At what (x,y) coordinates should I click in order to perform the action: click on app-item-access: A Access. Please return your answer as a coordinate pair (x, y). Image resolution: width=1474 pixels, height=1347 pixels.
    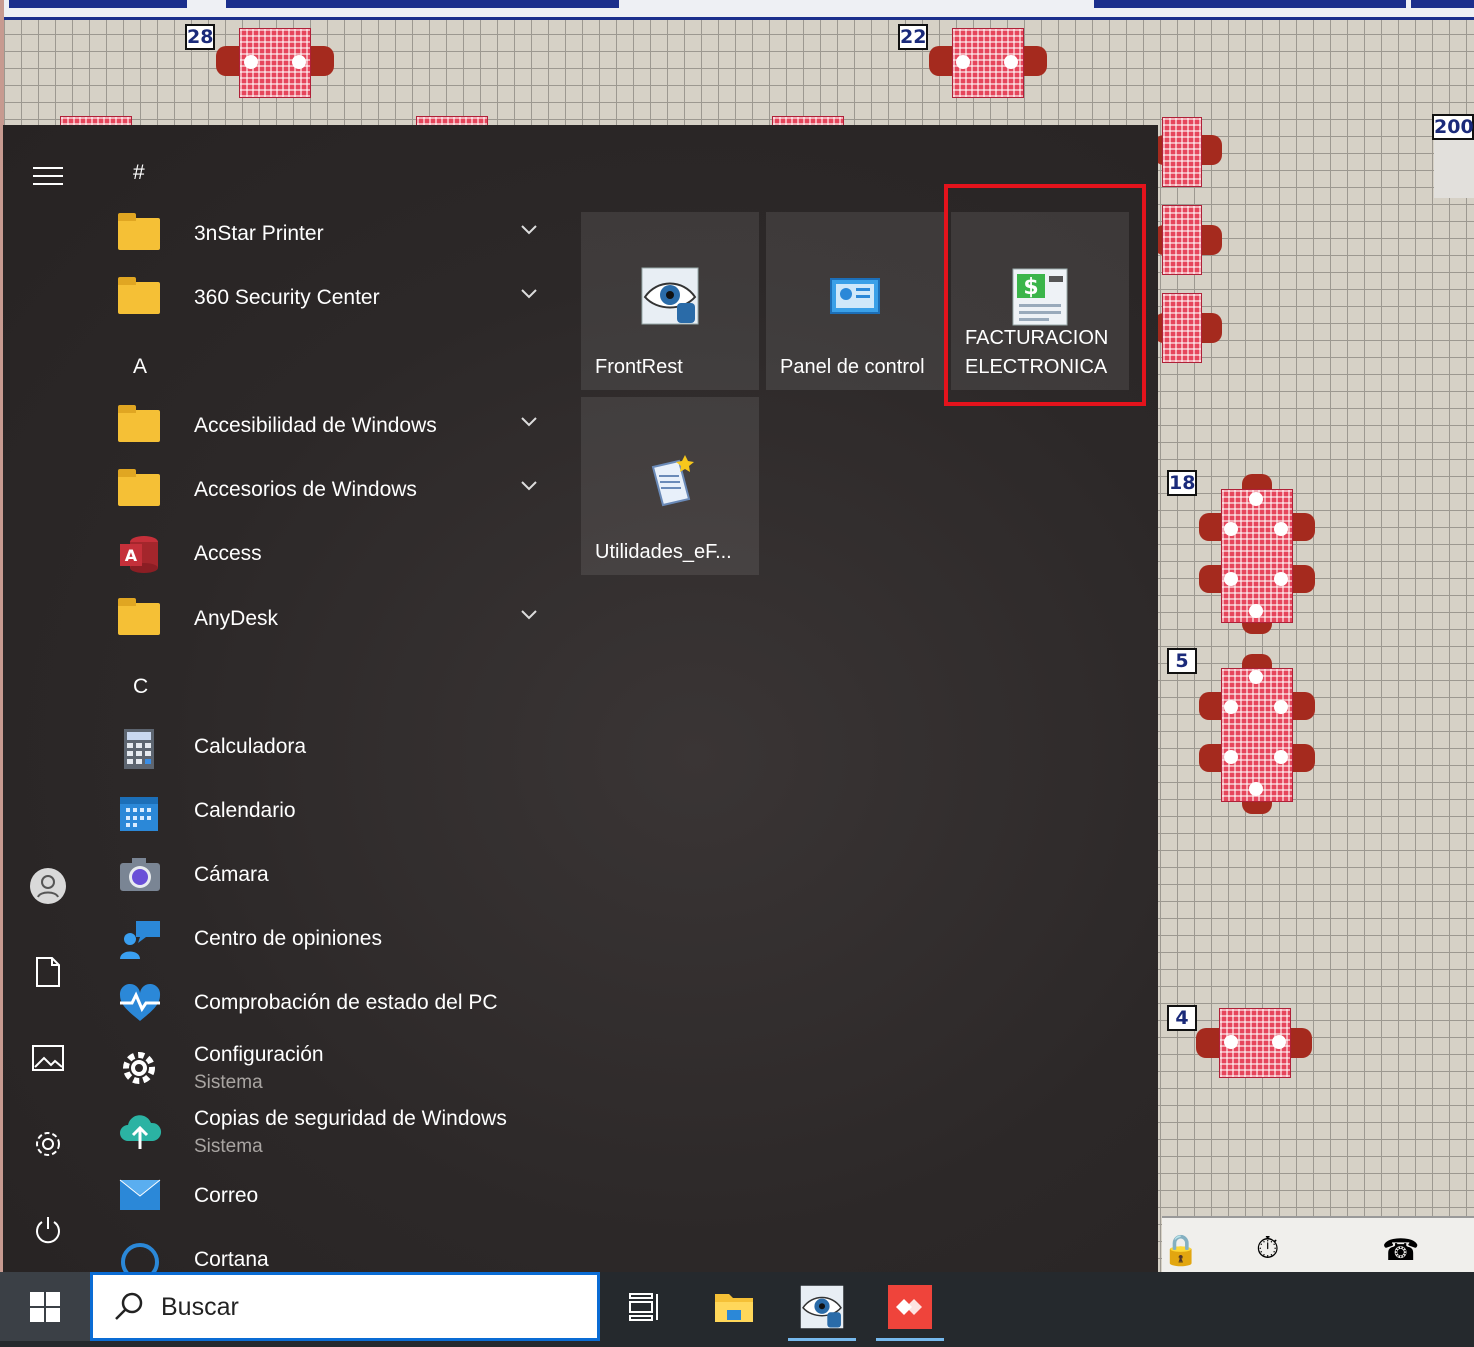
    Looking at the image, I should click on (333, 554).